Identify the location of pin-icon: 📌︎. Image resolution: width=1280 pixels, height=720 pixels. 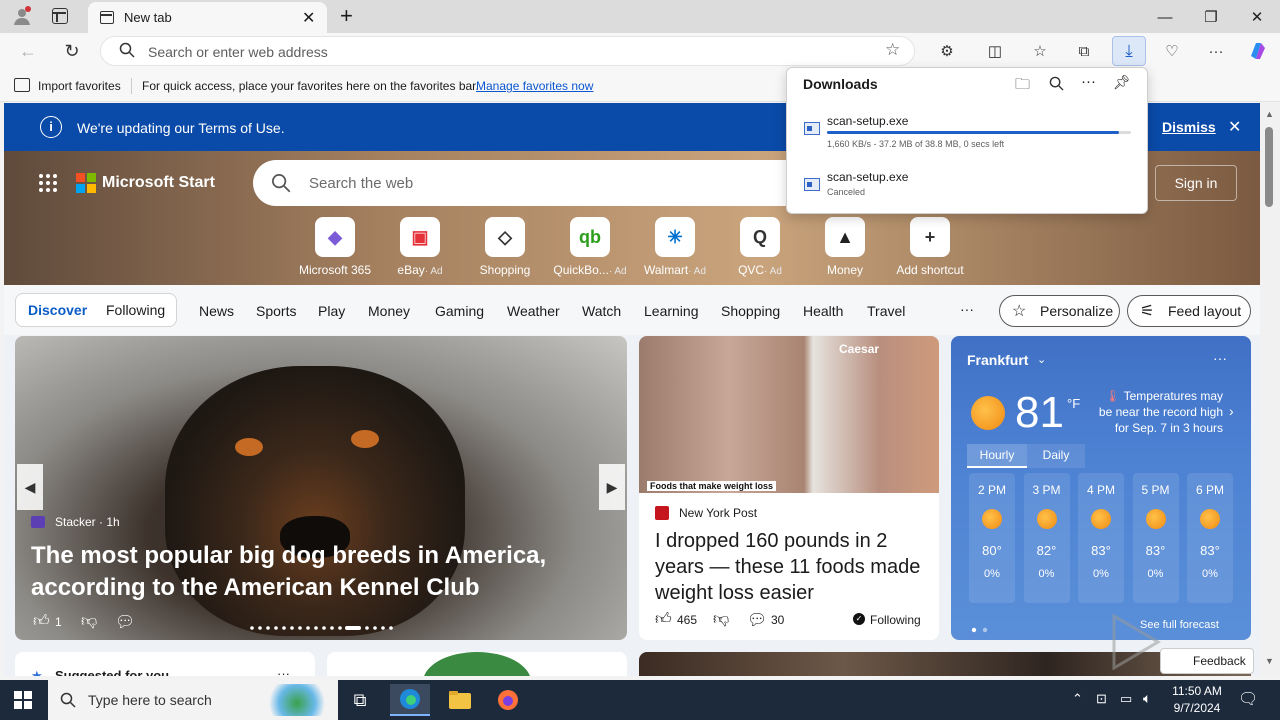
(1122, 82).